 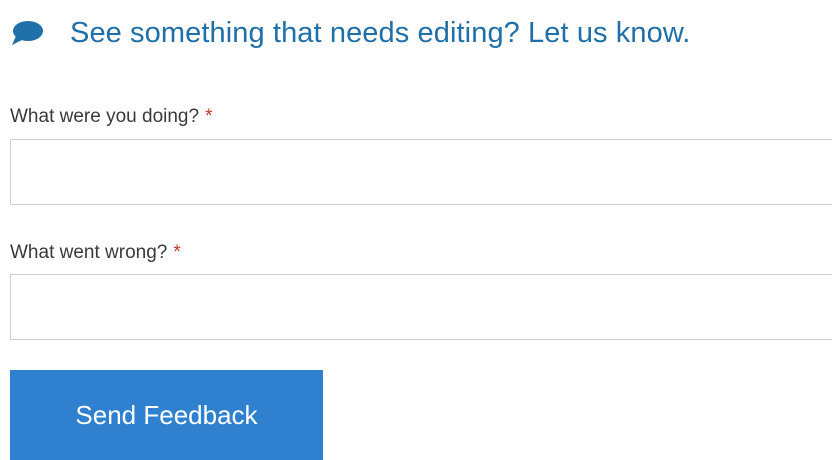 I want to click on wrong-label: What went wrong? *, so click(x=95, y=253).